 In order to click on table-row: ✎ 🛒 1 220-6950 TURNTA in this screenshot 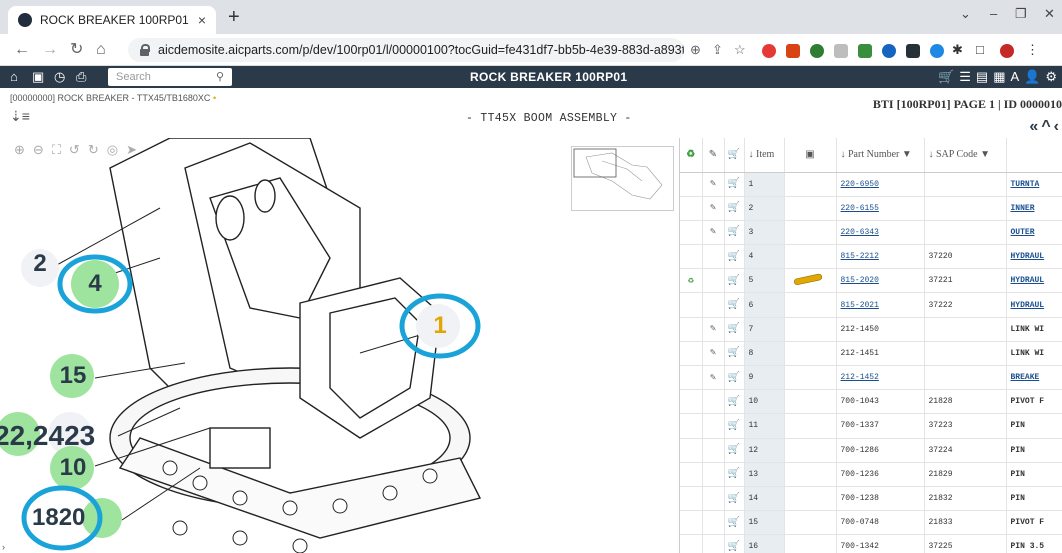, I will do `click(871, 184)`.